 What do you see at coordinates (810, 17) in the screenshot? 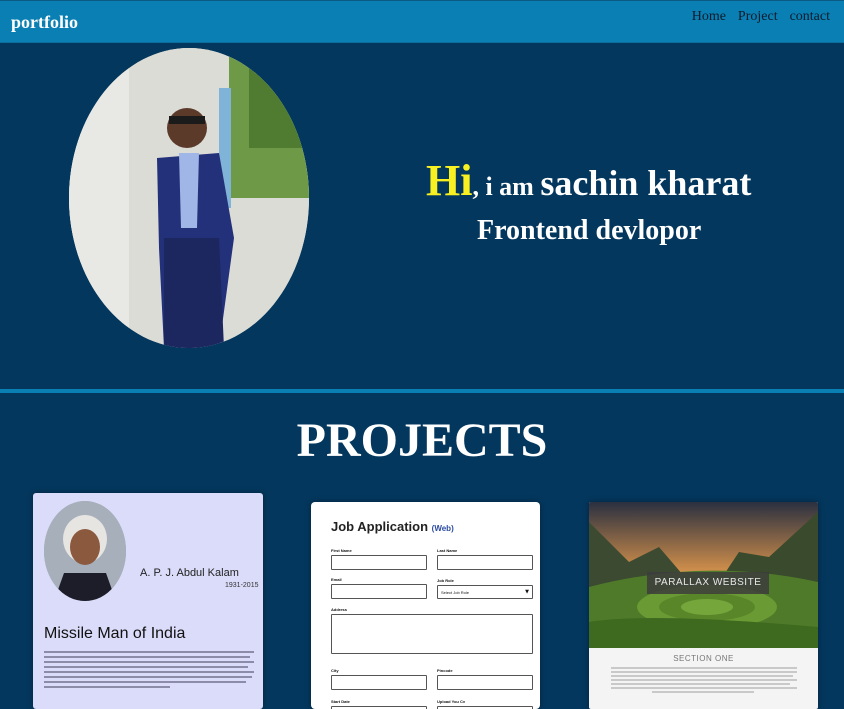
I see `nav-link-contact: contact` at bounding box center [810, 17].